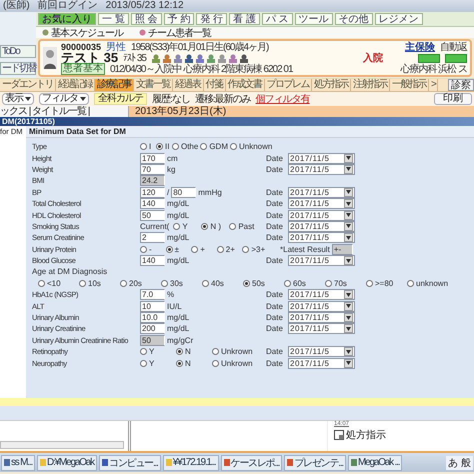  What do you see at coordinates (152, 328) in the screenshot?
I see `input-field: 200` at bounding box center [152, 328].